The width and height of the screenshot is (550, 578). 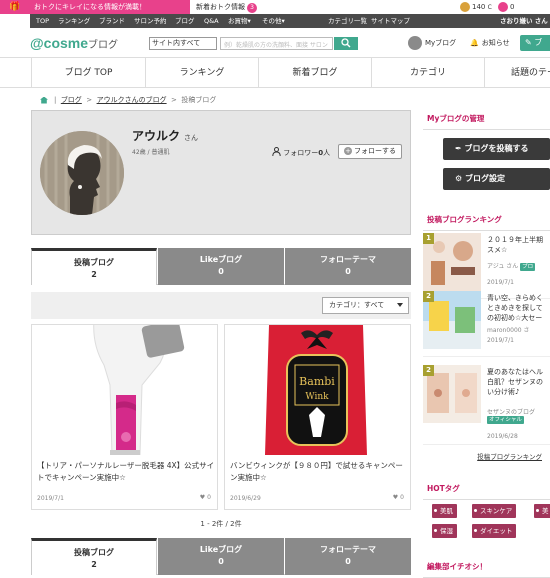 I want to click on myblog-link: Myブログ, so click(x=432, y=43).